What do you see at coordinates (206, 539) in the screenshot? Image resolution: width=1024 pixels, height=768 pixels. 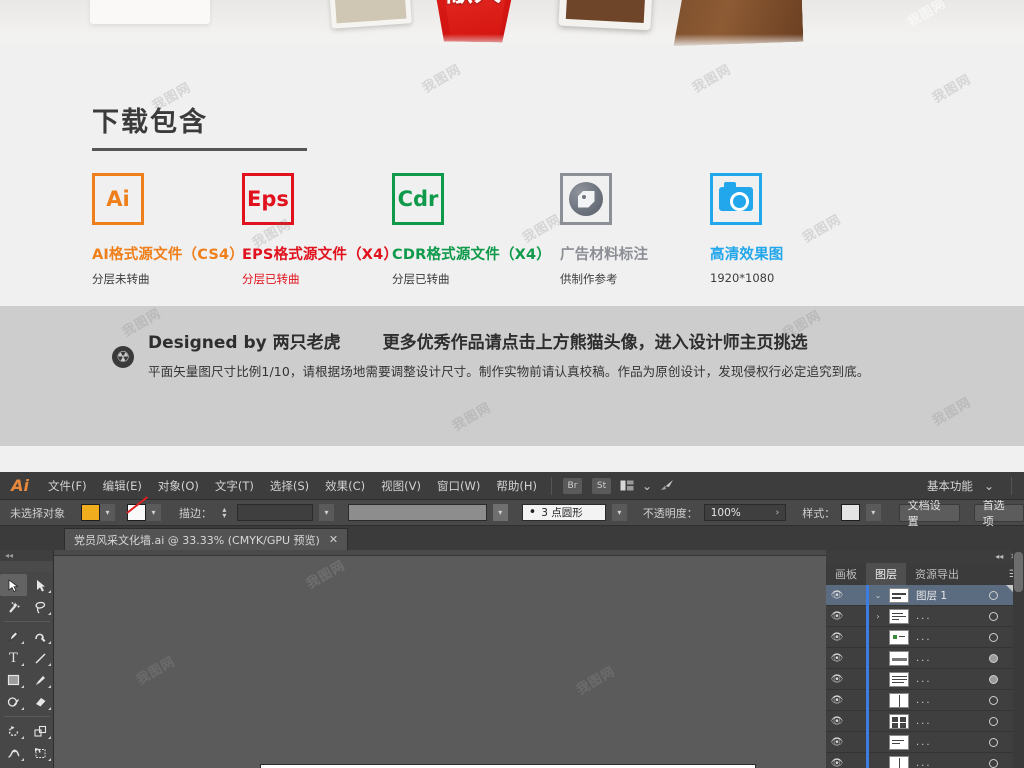 I see `document-tab: 党员风采文化墙.ai @ 33.33% (CMYK/GPU 预览) ✕` at bounding box center [206, 539].